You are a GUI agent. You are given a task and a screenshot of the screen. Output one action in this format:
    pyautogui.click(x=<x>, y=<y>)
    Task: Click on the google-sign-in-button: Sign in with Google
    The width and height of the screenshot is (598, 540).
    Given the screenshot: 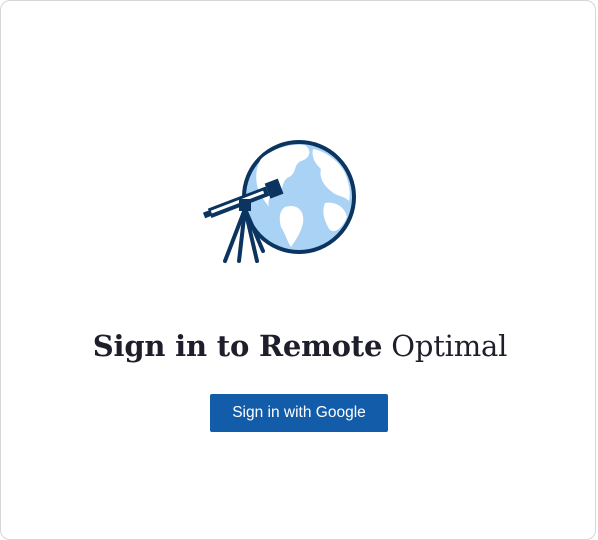 What is the action you would take?
    pyautogui.click(x=299, y=413)
    